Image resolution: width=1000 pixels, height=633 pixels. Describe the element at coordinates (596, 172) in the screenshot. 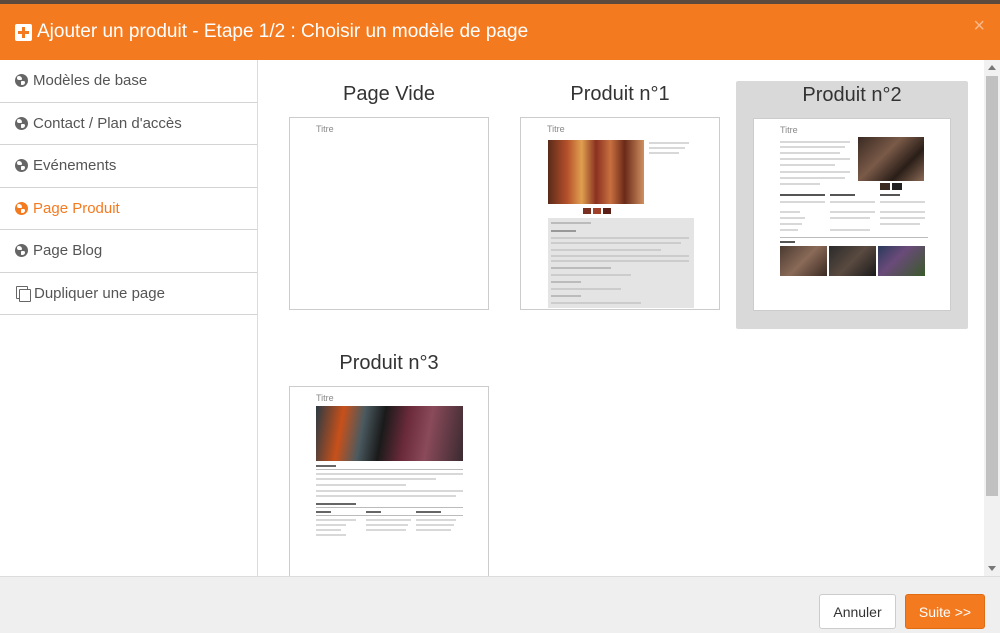

I see `jars-photo` at that location.